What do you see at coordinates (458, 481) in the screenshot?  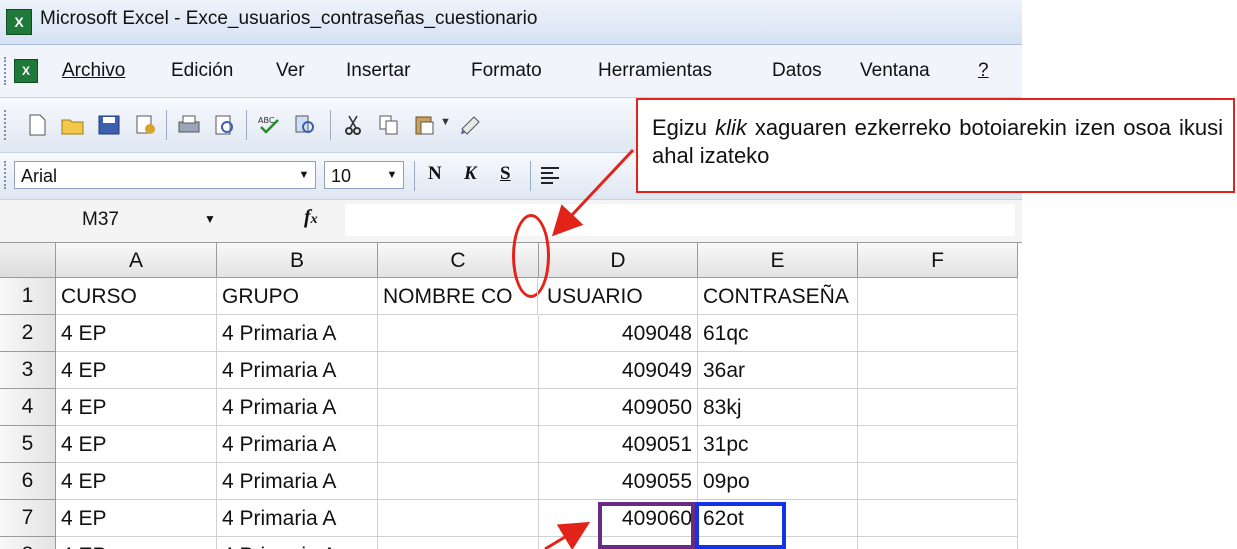 I see `cell-c6` at bounding box center [458, 481].